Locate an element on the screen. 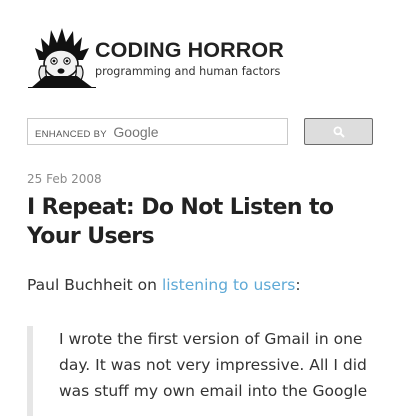  search-icon is located at coordinates (339, 132).